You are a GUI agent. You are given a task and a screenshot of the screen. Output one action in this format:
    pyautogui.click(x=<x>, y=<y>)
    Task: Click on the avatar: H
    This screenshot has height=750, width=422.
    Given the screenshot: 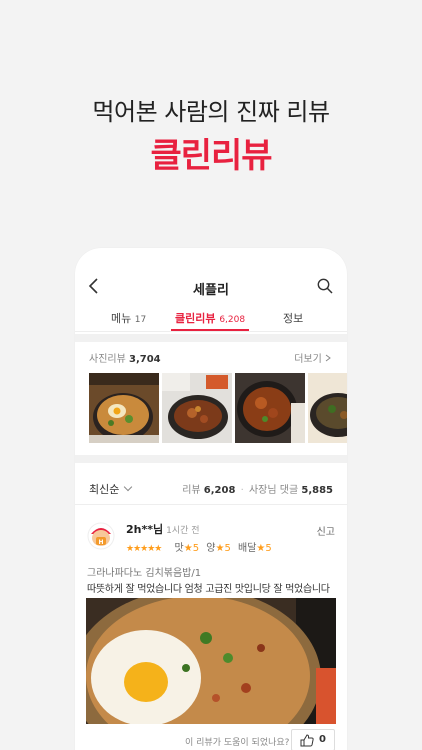 What is the action you would take?
    pyautogui.click(x=101, y=536)
    